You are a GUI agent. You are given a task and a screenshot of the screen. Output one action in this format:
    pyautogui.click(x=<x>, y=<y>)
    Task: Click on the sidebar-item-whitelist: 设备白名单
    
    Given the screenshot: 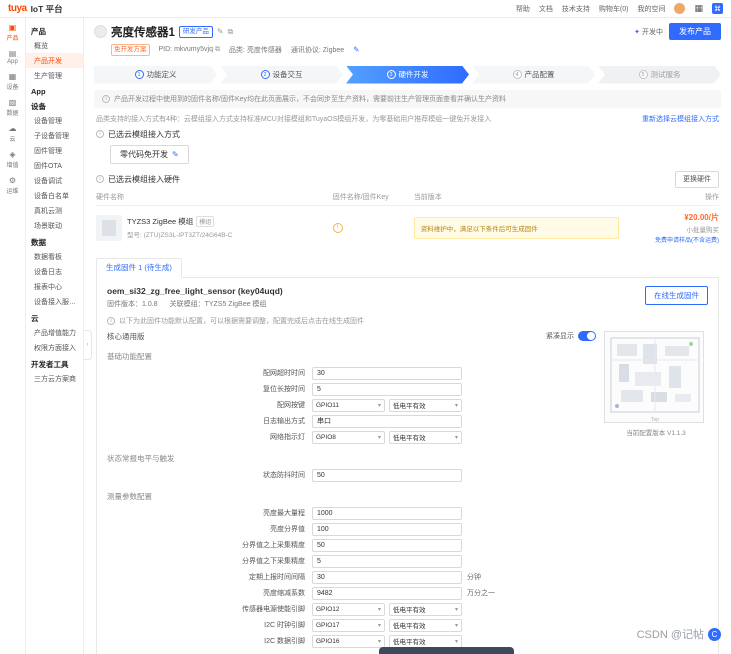 What is the action you would take?
    pyautogui.click(x=54, y=195)
    